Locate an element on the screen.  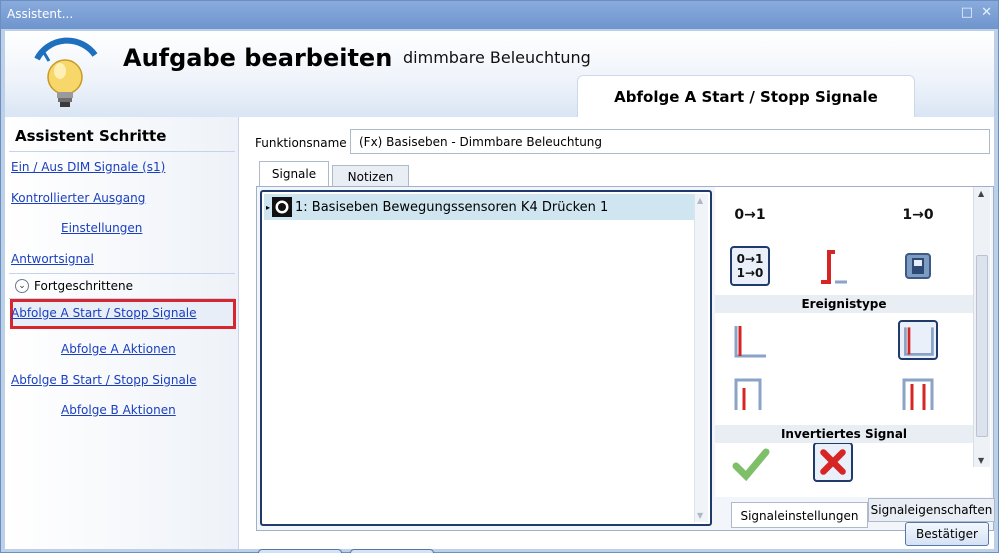
confirm-button: Bestätiger is located at coordinates (947, 534).